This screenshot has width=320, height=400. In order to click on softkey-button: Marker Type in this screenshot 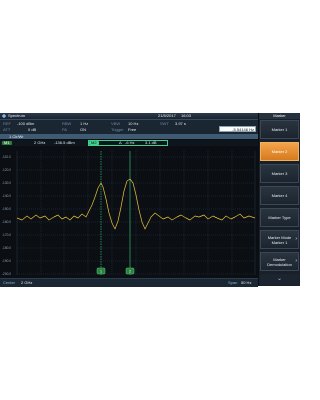, I will do `click(279, 217)`.